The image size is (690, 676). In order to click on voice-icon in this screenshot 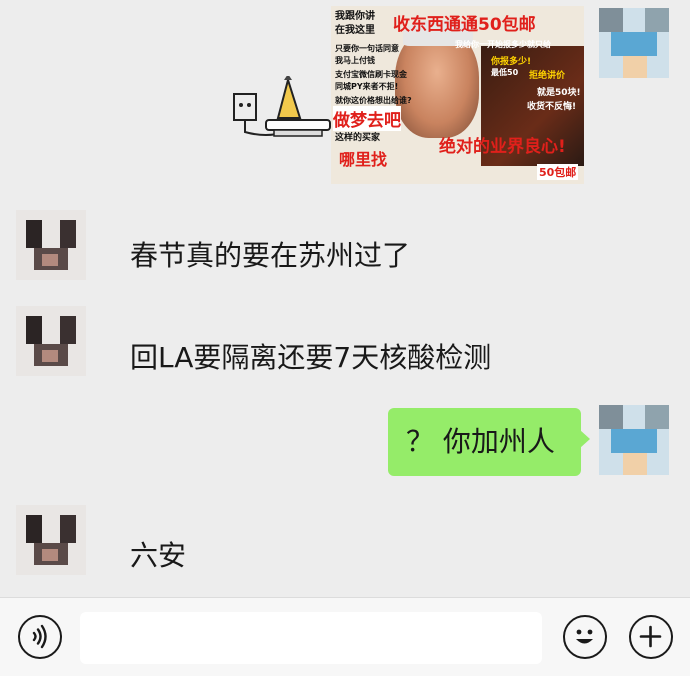, I will do `click(39, 636)`.